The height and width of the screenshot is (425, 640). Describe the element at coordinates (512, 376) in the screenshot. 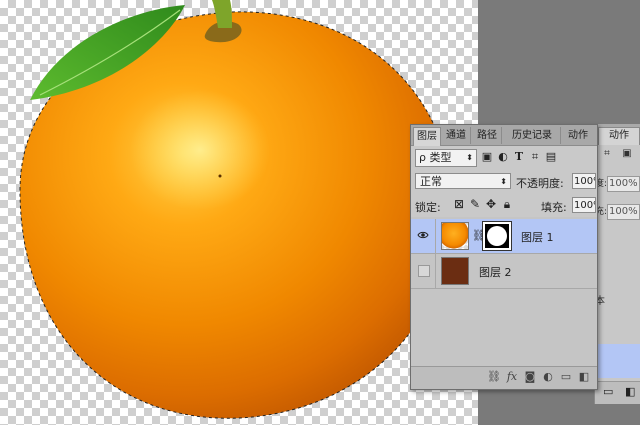

I see `fx-icon: fx` at that location.